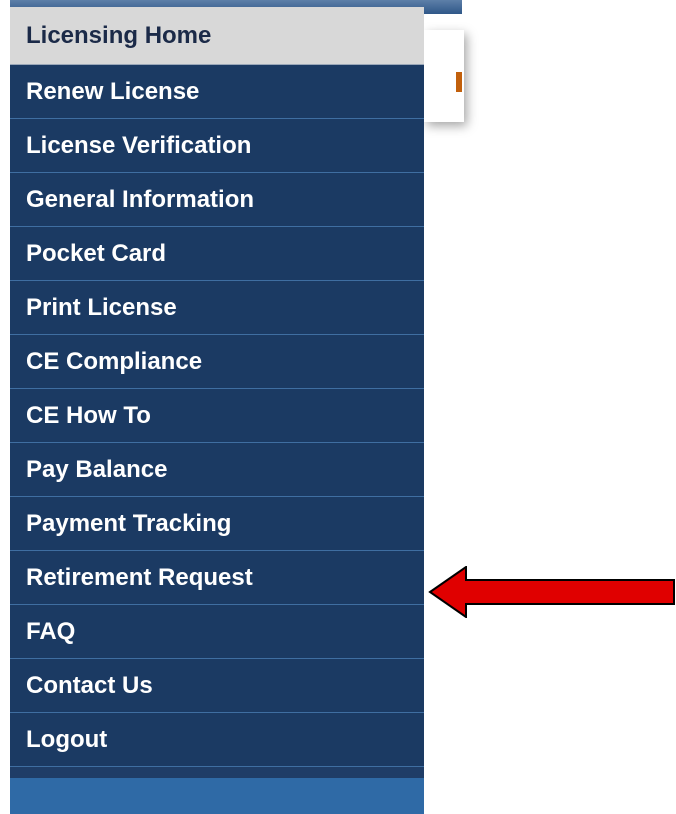 This screenshot has width=676, height=814. Describe the element at coordinates (217, 686) in the screenshot. I see `sidebar-item-contact-us: Contact Us` at that location.